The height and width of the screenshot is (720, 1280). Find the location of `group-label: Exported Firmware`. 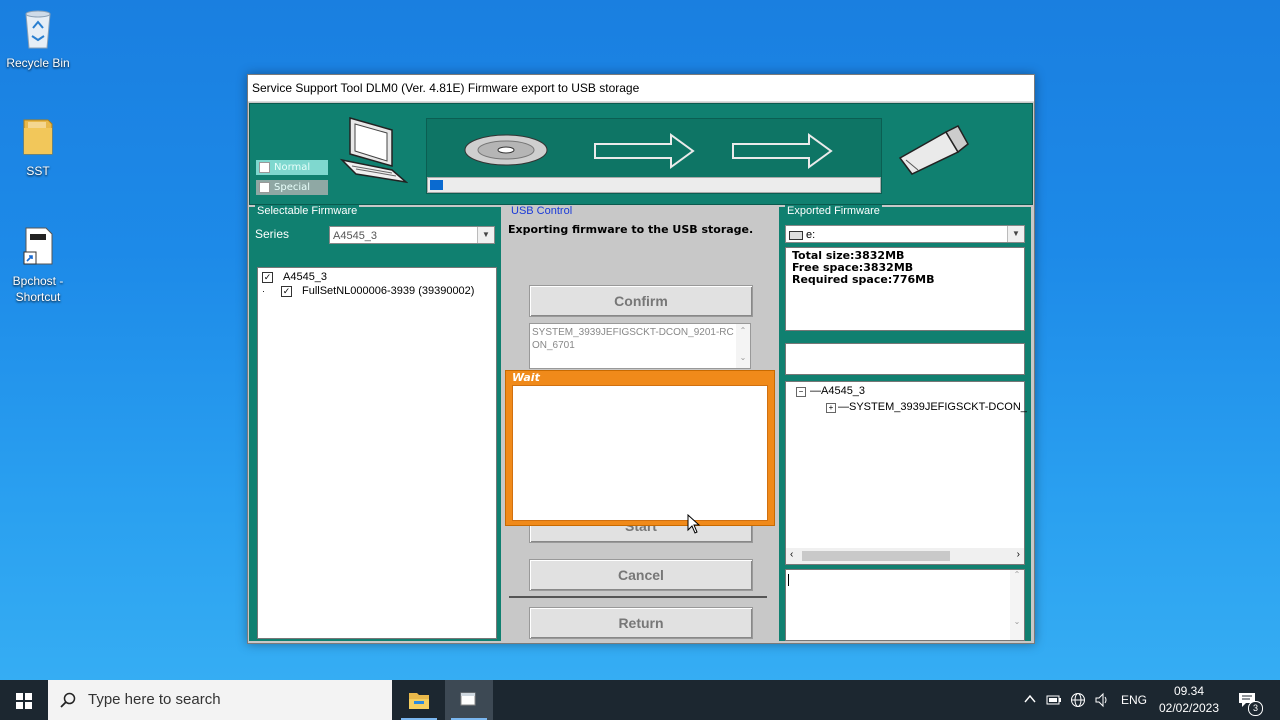

group-label: Exported Firmware is located at coordinates (833, 211).